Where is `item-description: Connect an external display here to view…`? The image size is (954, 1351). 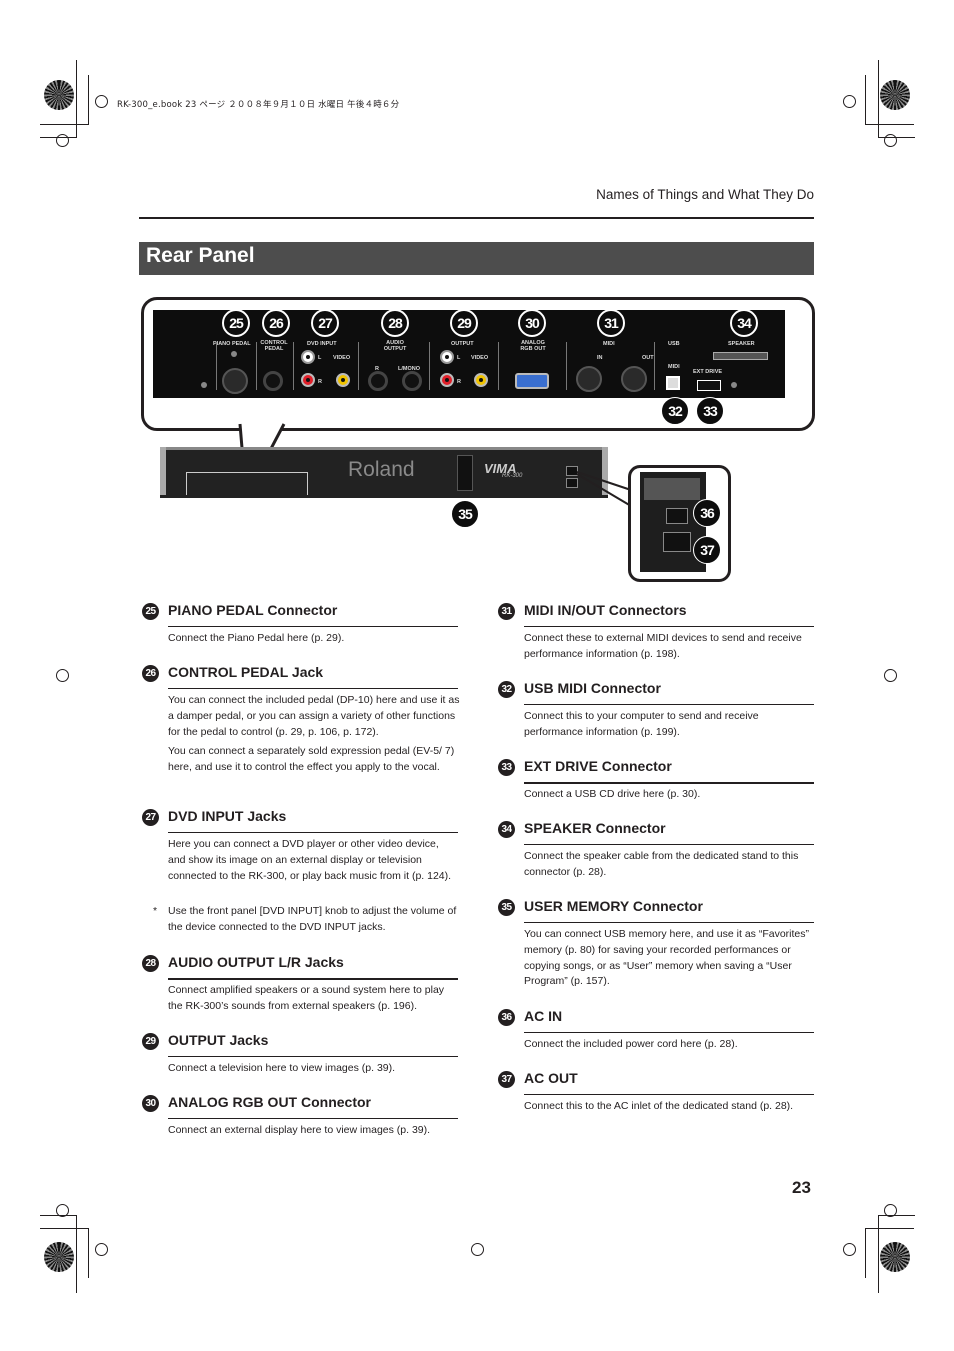
item-description: Connect an external display here to view… is located at coordinates (299, 1130).